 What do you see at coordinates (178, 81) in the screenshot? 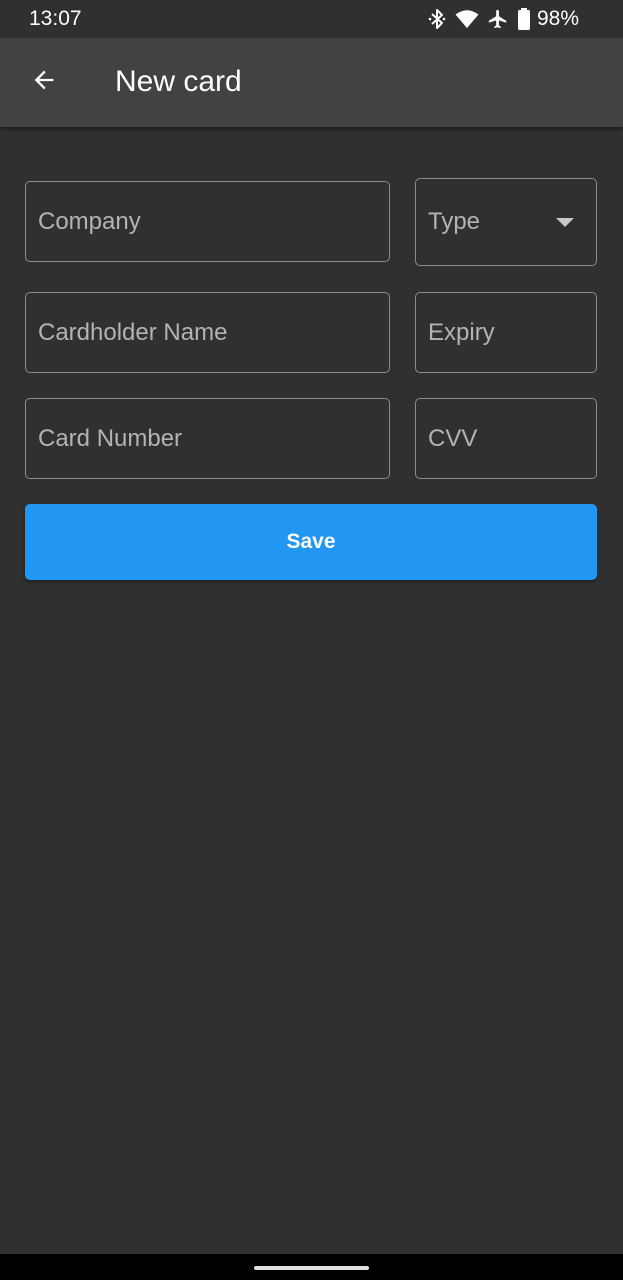
I see `page-title: New card` at bounding box center [178, 81].